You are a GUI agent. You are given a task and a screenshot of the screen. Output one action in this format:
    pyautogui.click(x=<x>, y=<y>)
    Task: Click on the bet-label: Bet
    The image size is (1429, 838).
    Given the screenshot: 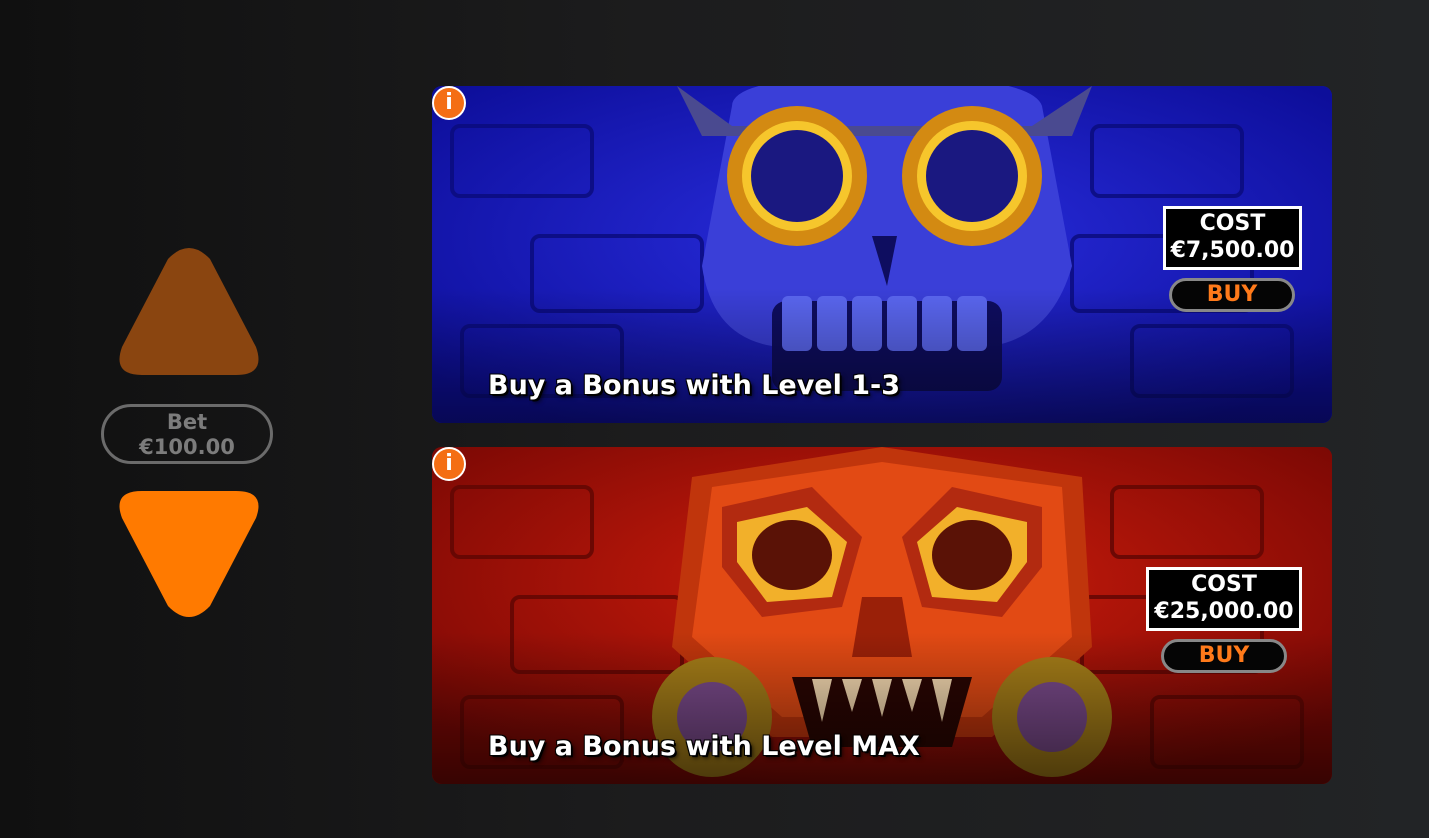 What is the action you would take?
    pyautogui.click(x=187, y=422)
    